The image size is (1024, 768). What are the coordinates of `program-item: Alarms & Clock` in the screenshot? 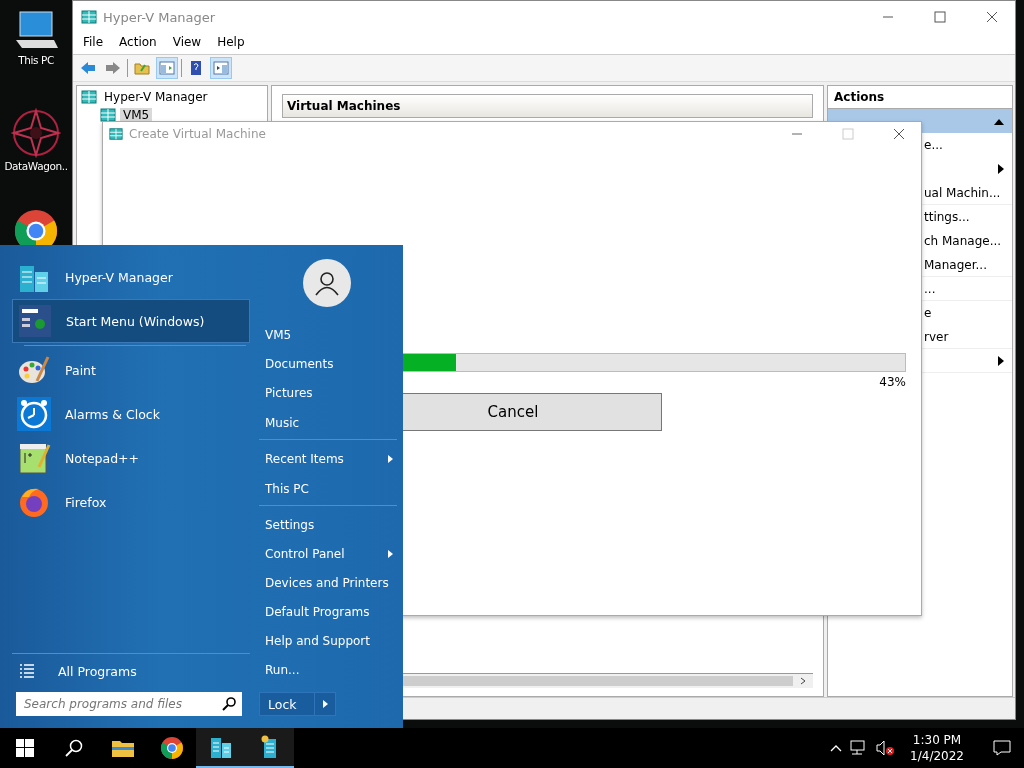 It's located at (131, 414).